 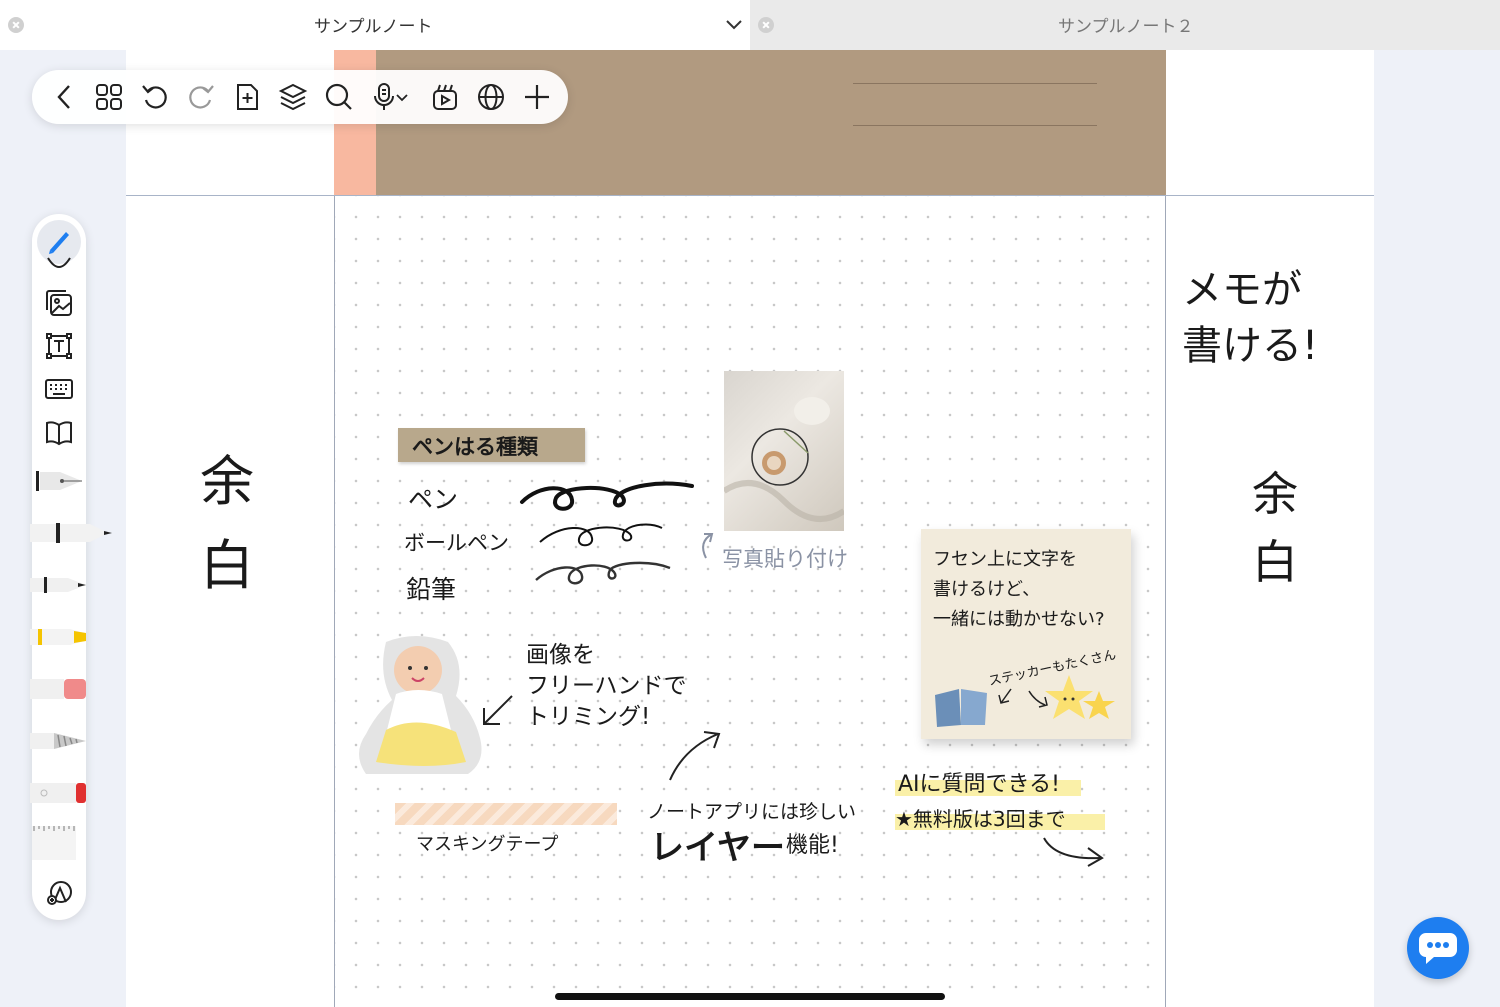 What do you see at coordinates (1073, 852) in the screenshot?
I see `arrow-right-icon` at bounding box center [1073, 852].